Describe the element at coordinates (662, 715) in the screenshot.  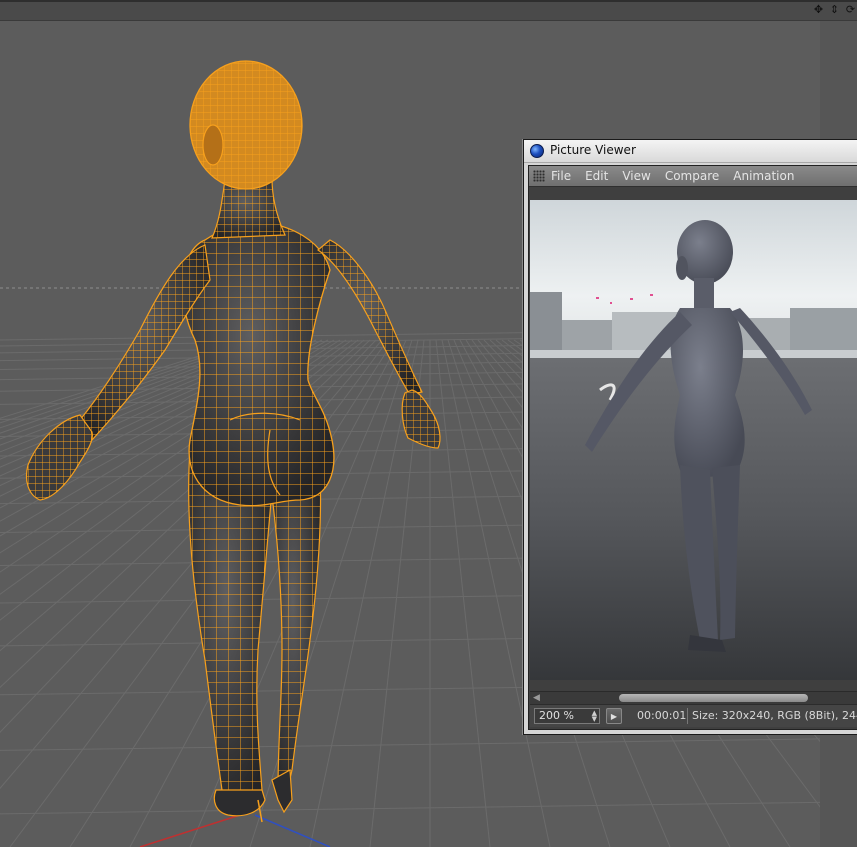
I see `timecode: 00:00:01` at that location.